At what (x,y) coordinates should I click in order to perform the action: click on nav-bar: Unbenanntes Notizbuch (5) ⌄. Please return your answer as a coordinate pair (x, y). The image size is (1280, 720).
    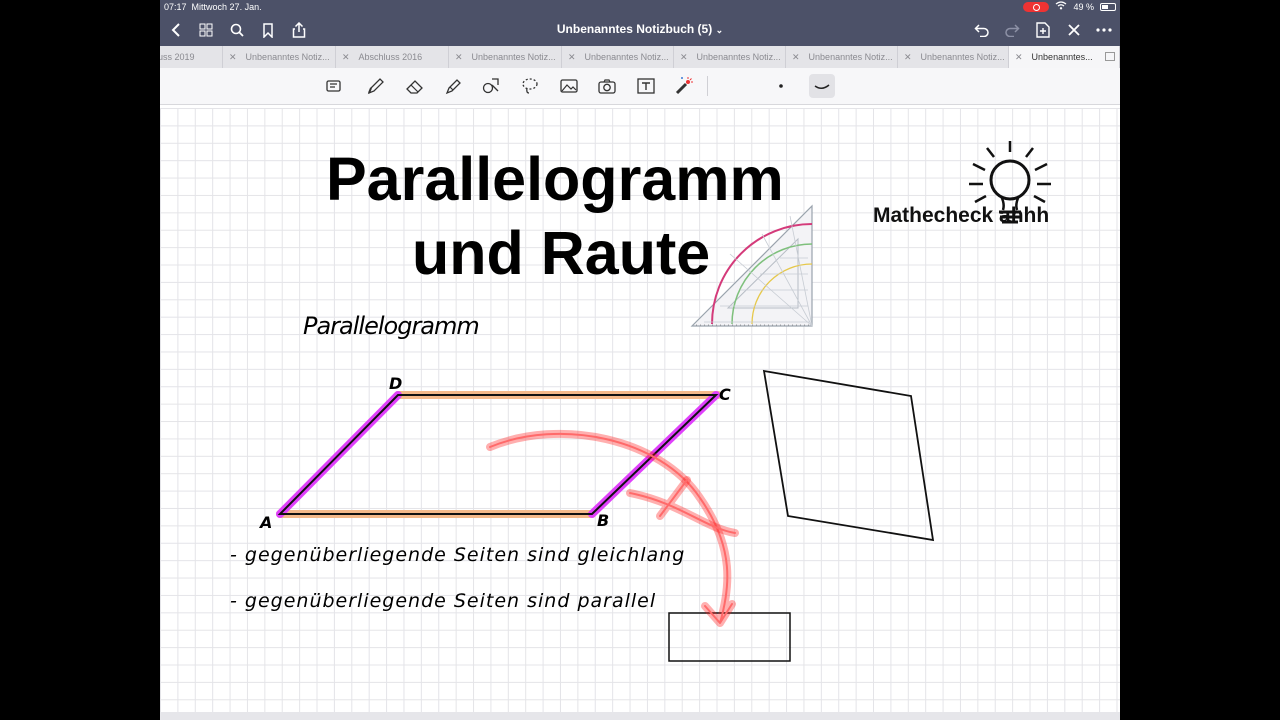
    Looking at the image, I should click on (640, 30).